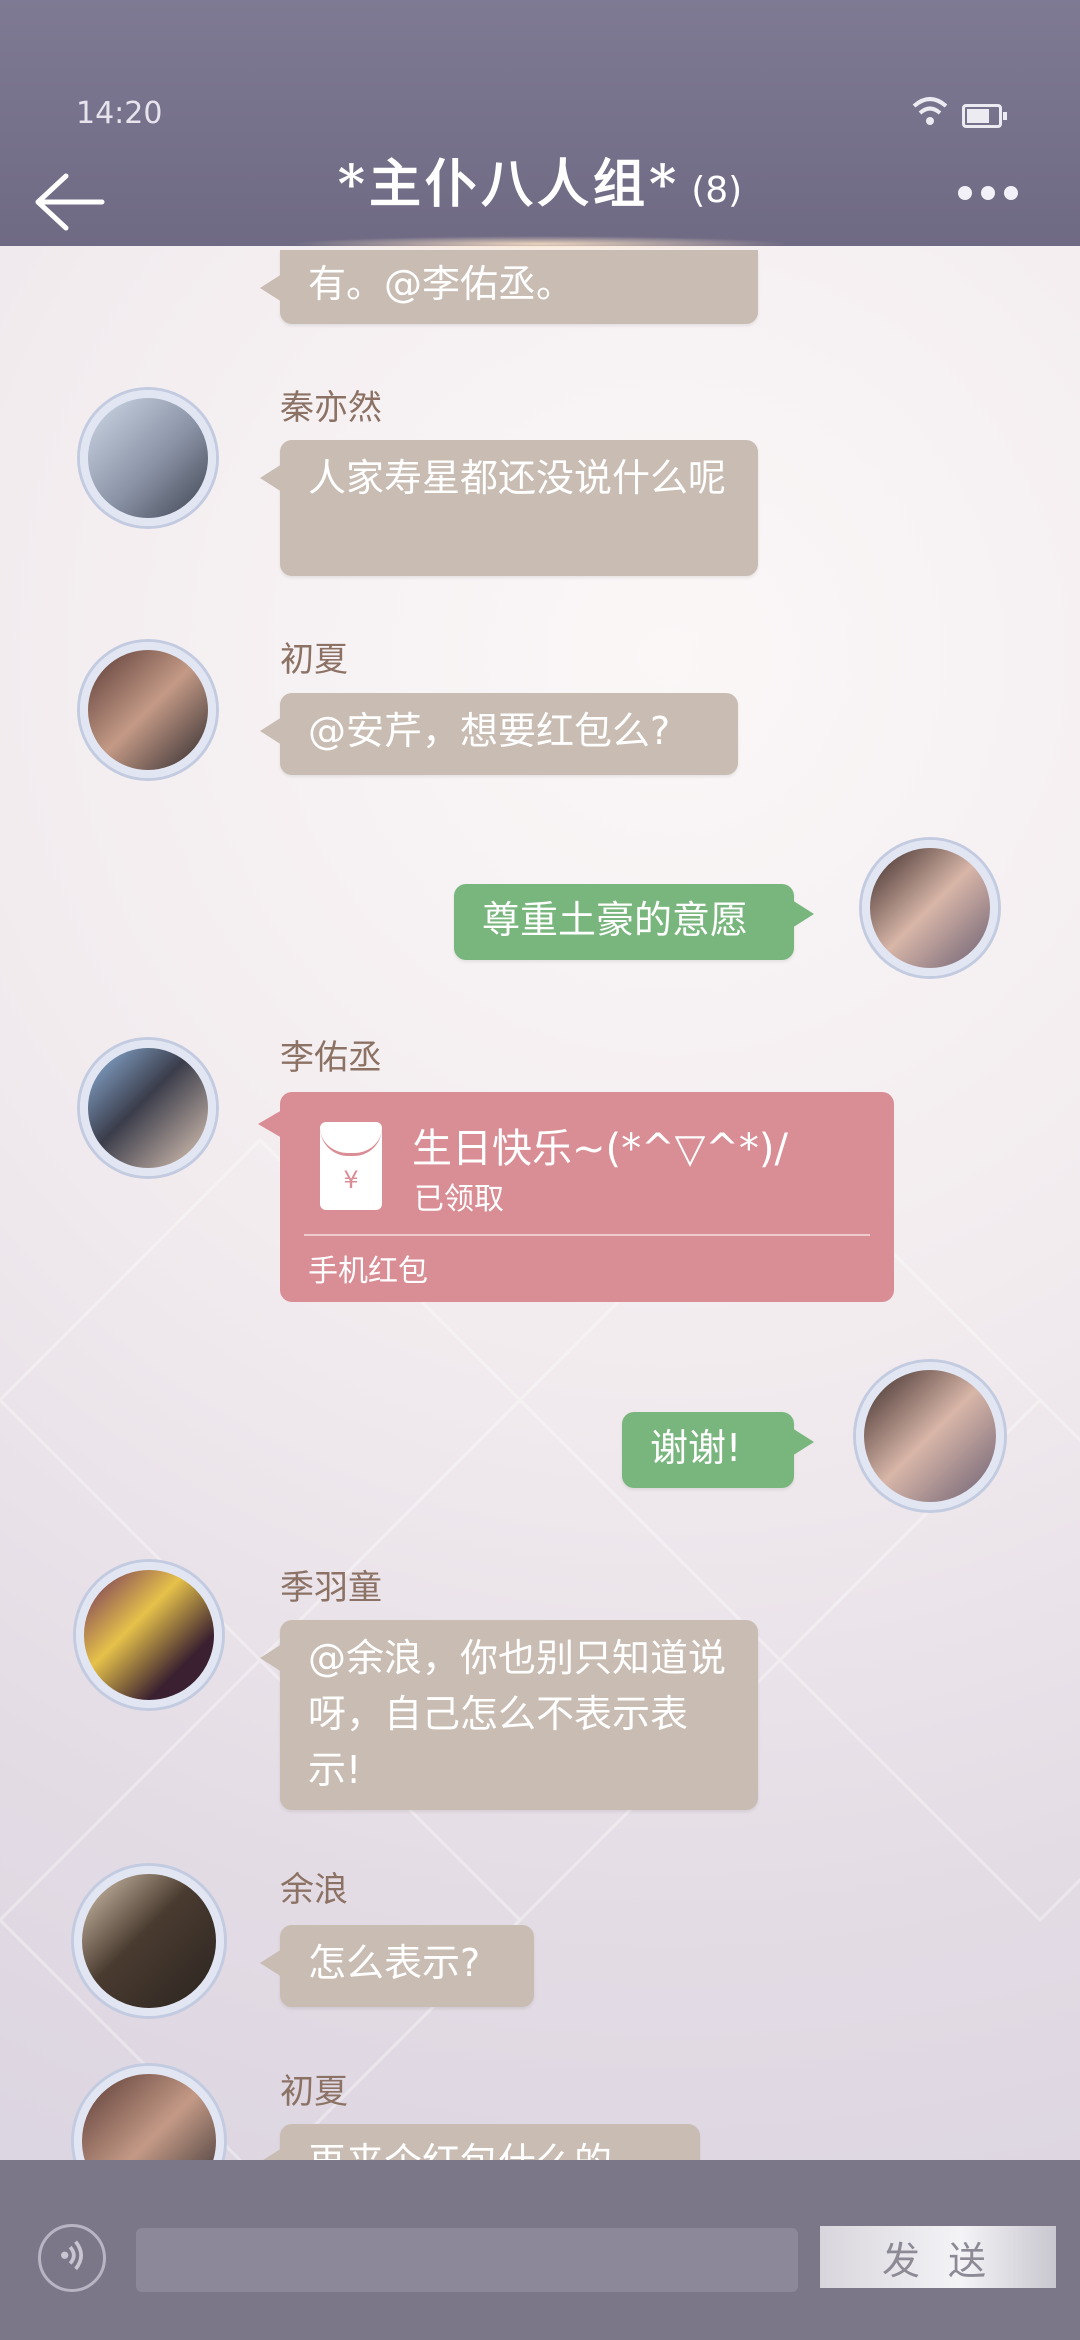 The width and height of the screenshot is (1080, 2340). Describe the element at coordinates (615, 920) in the screenshot. I see `message-text: 尊重土豪的意愿` at that location.